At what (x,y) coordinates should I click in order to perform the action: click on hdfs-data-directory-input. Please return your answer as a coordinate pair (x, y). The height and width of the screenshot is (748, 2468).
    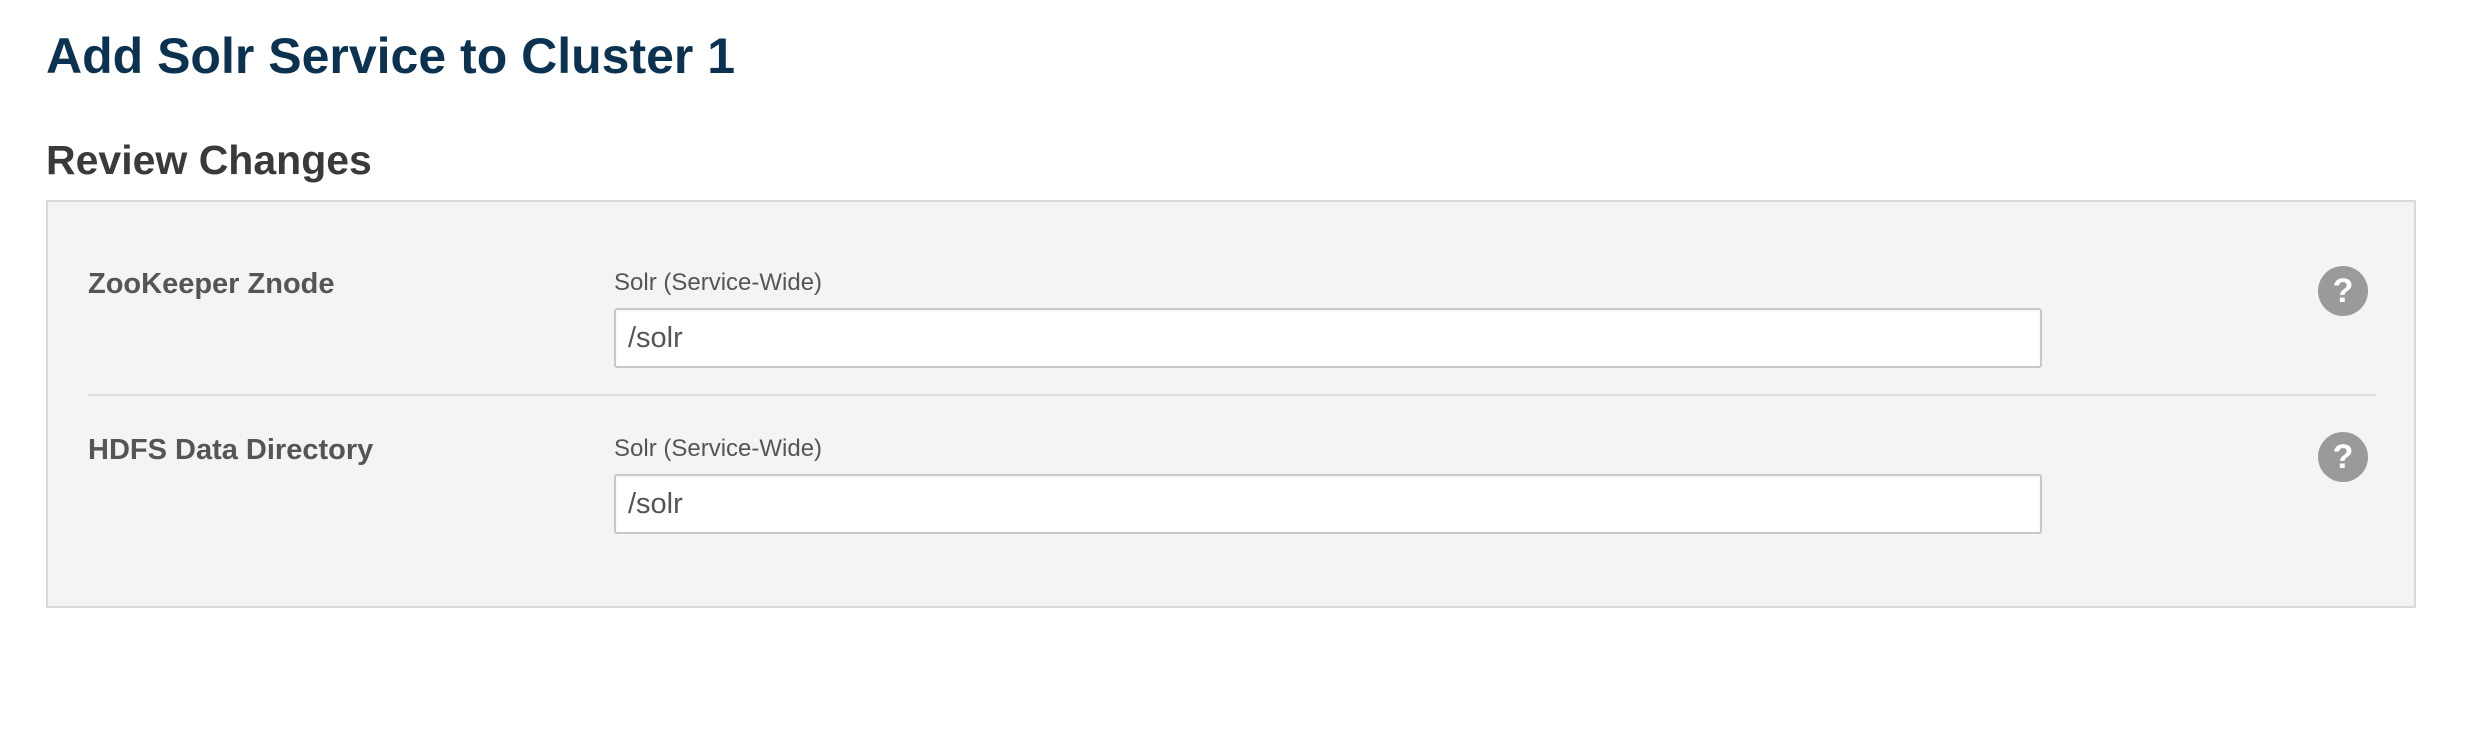
    Looking at the image, I should click on (1328, 504).